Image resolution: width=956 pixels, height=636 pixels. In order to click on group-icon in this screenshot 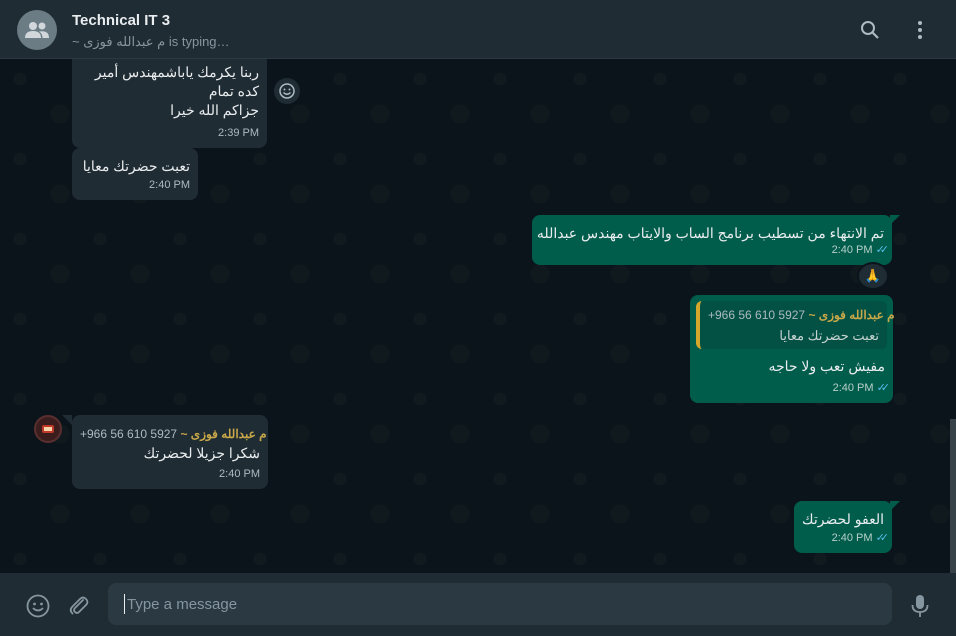, I will do `click(37, 30)`.